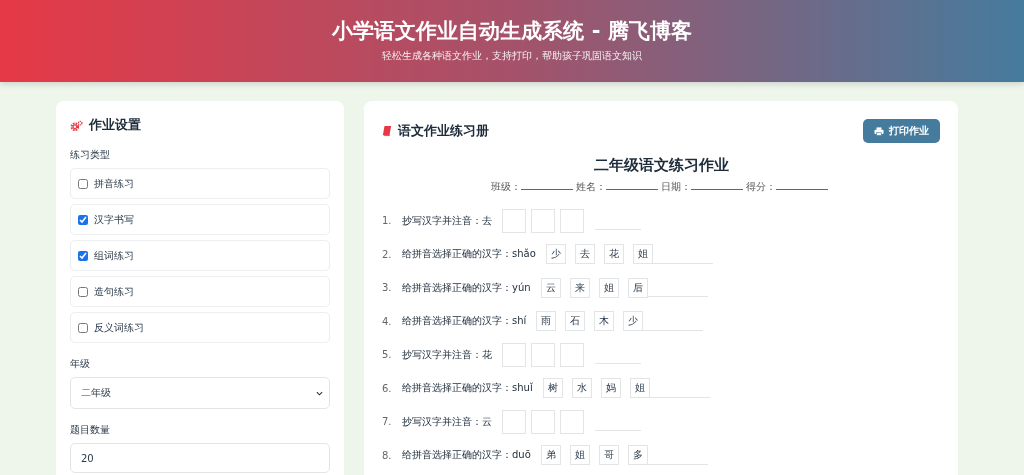 The image size is (1024, 475). What do you see at coordinates (466, 455) in the screenshot?
I see `question-text: 给拼音选择正确的汉字：duō` at bounding box center [466, 455].